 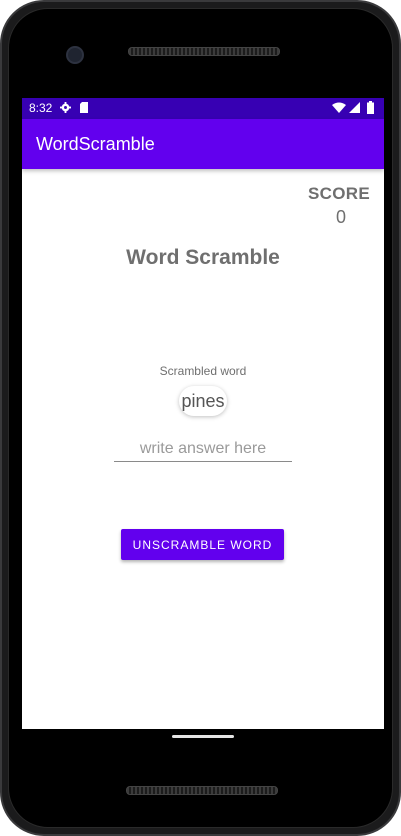 What do you see at coordinates (203, 371) in the screenshot?
I see `scrambled-word-label: Scrambled word` at bounding box center [203, 371].